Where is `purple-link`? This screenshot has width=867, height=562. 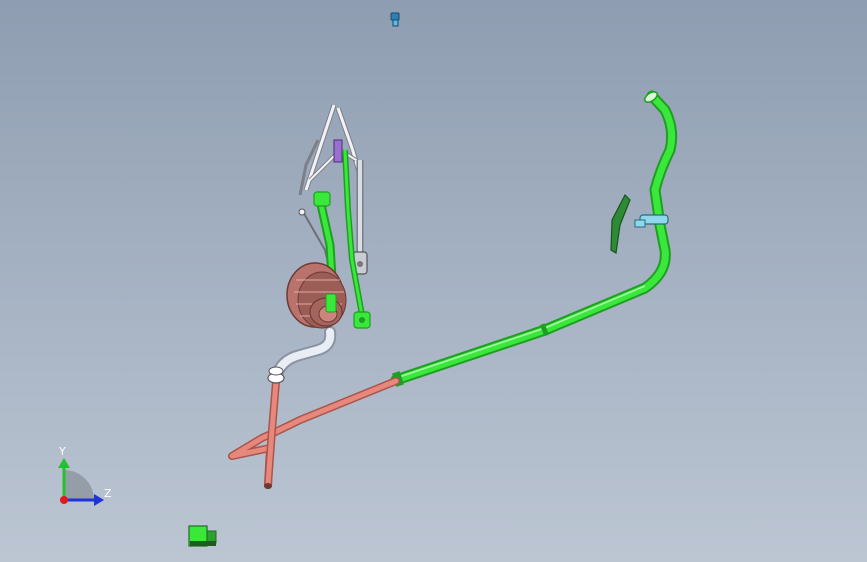
purple-link is located at coordinates (338, 151).